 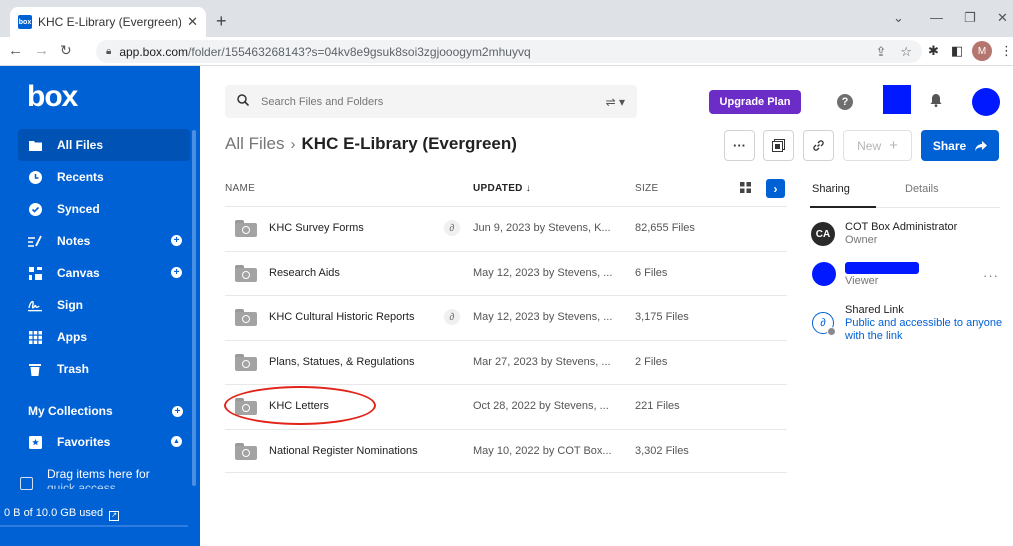 What do you see at coordinates (194, 308) in the screenshot?
I see `sidebar-scrollbar` at bounding box center [194, 308].